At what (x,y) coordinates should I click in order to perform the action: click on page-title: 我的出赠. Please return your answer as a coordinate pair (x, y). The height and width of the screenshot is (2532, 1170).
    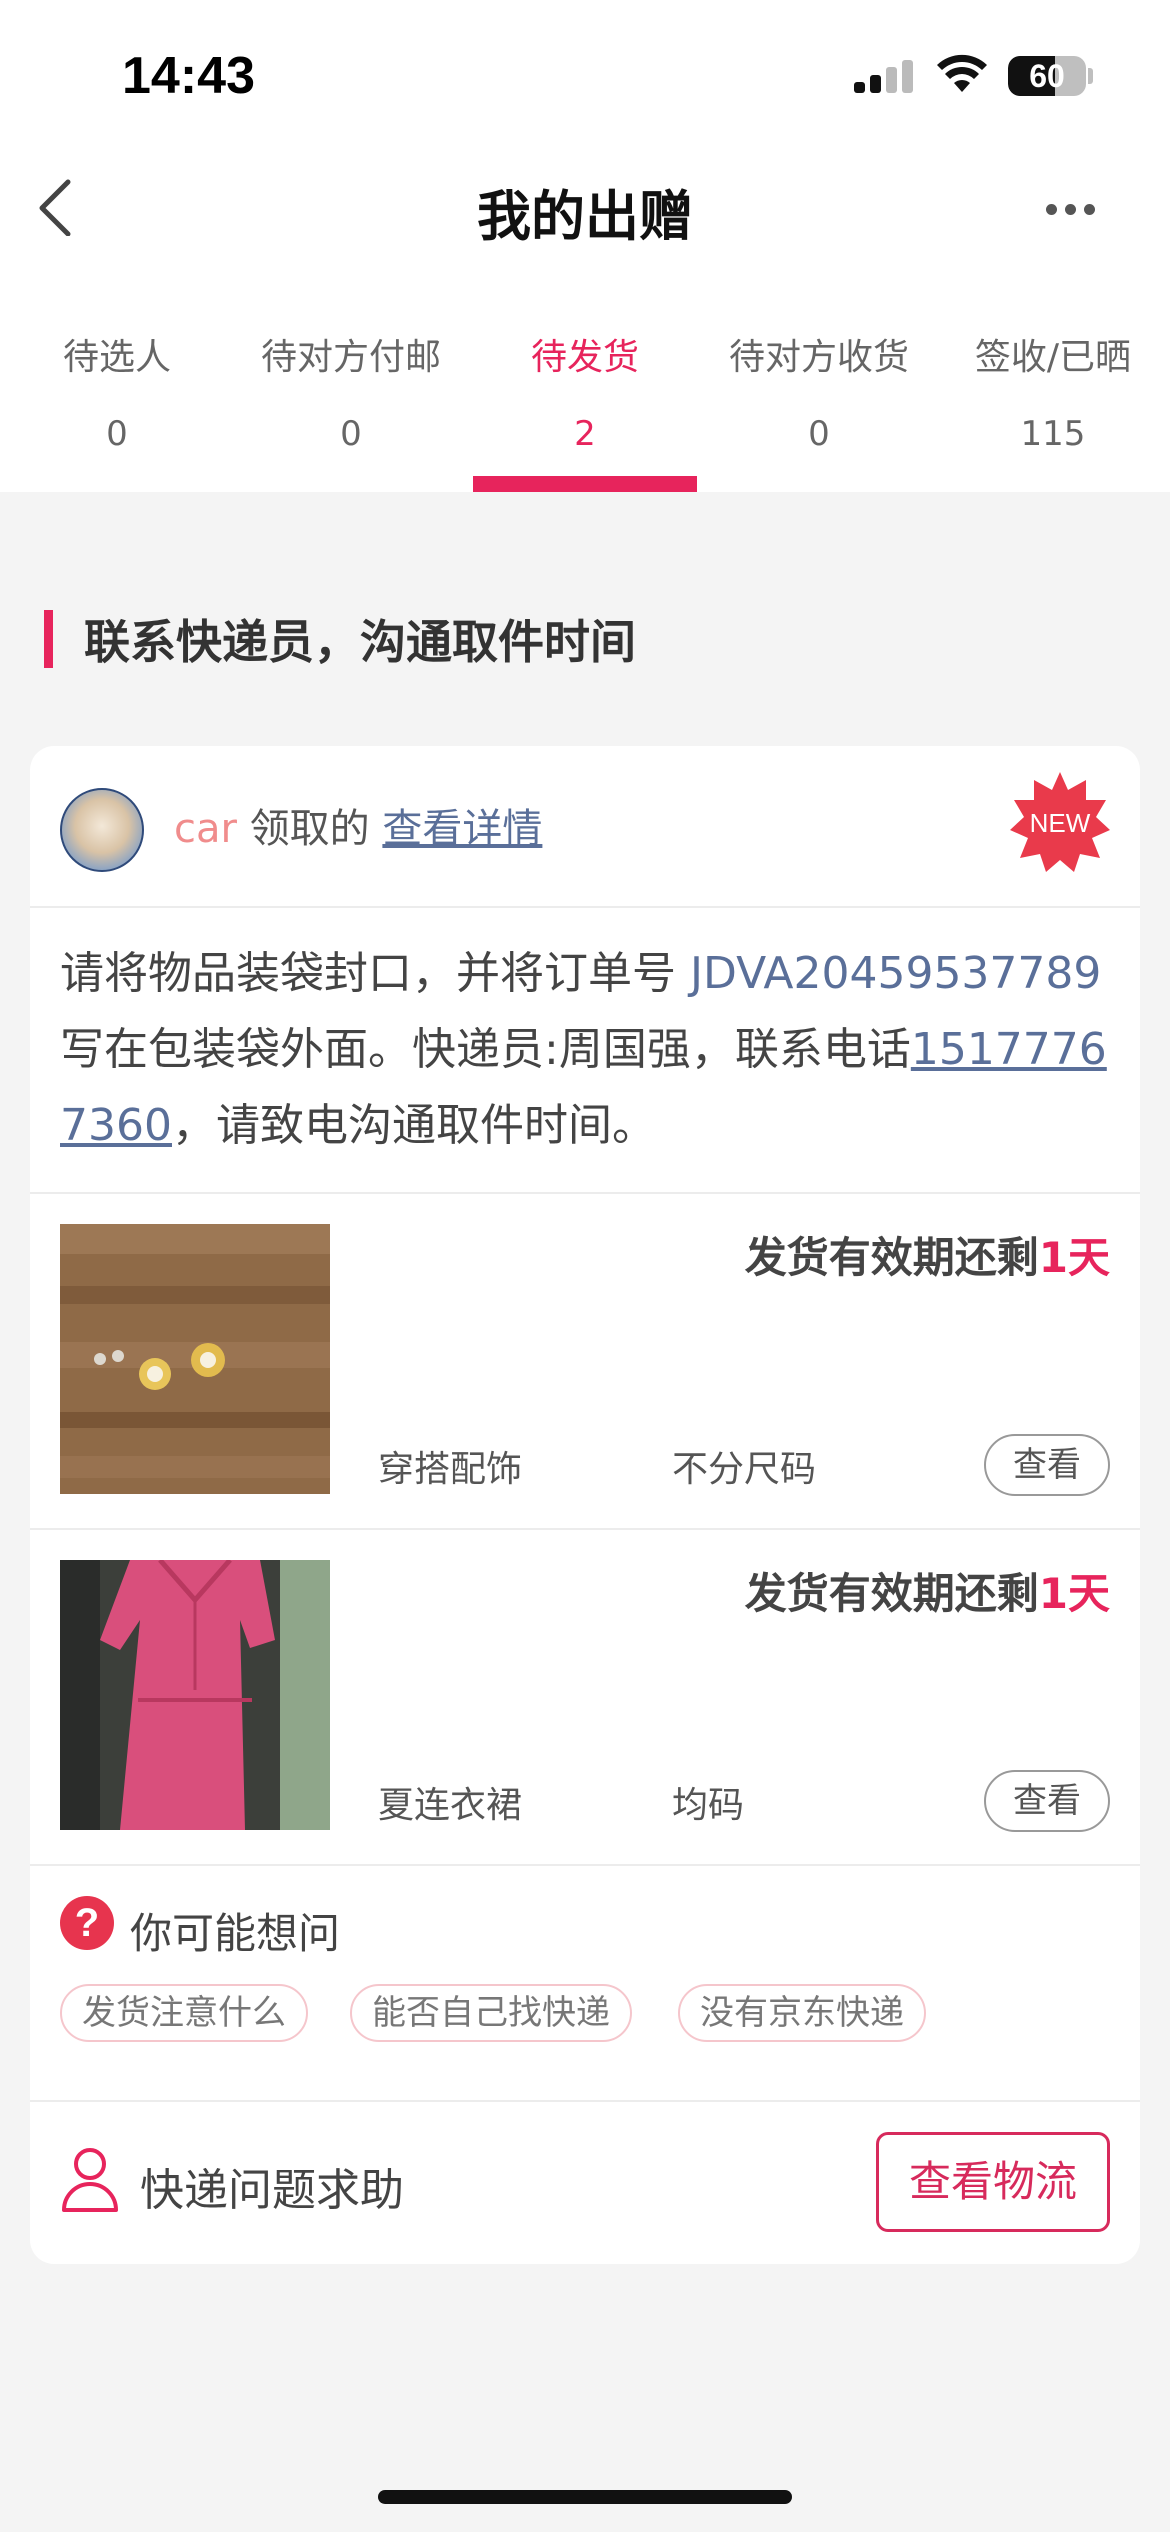
    Looking at the image, I should click on (585, 216).